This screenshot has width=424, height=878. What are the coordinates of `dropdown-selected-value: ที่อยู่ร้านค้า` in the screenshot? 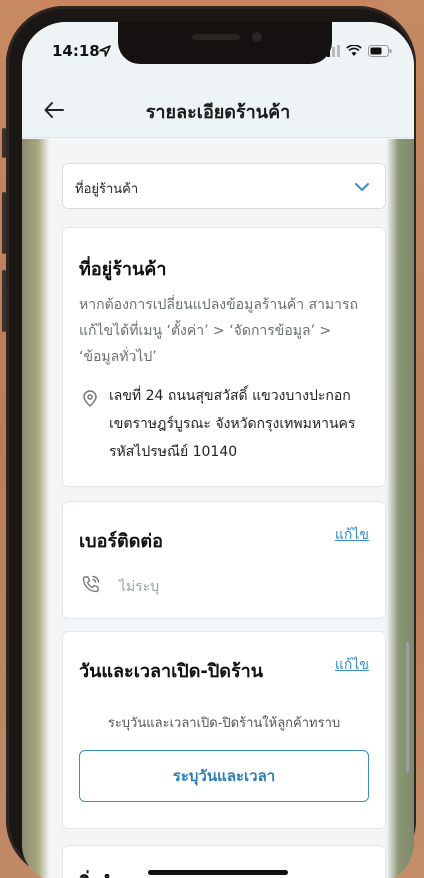 It's located at (107, 189).